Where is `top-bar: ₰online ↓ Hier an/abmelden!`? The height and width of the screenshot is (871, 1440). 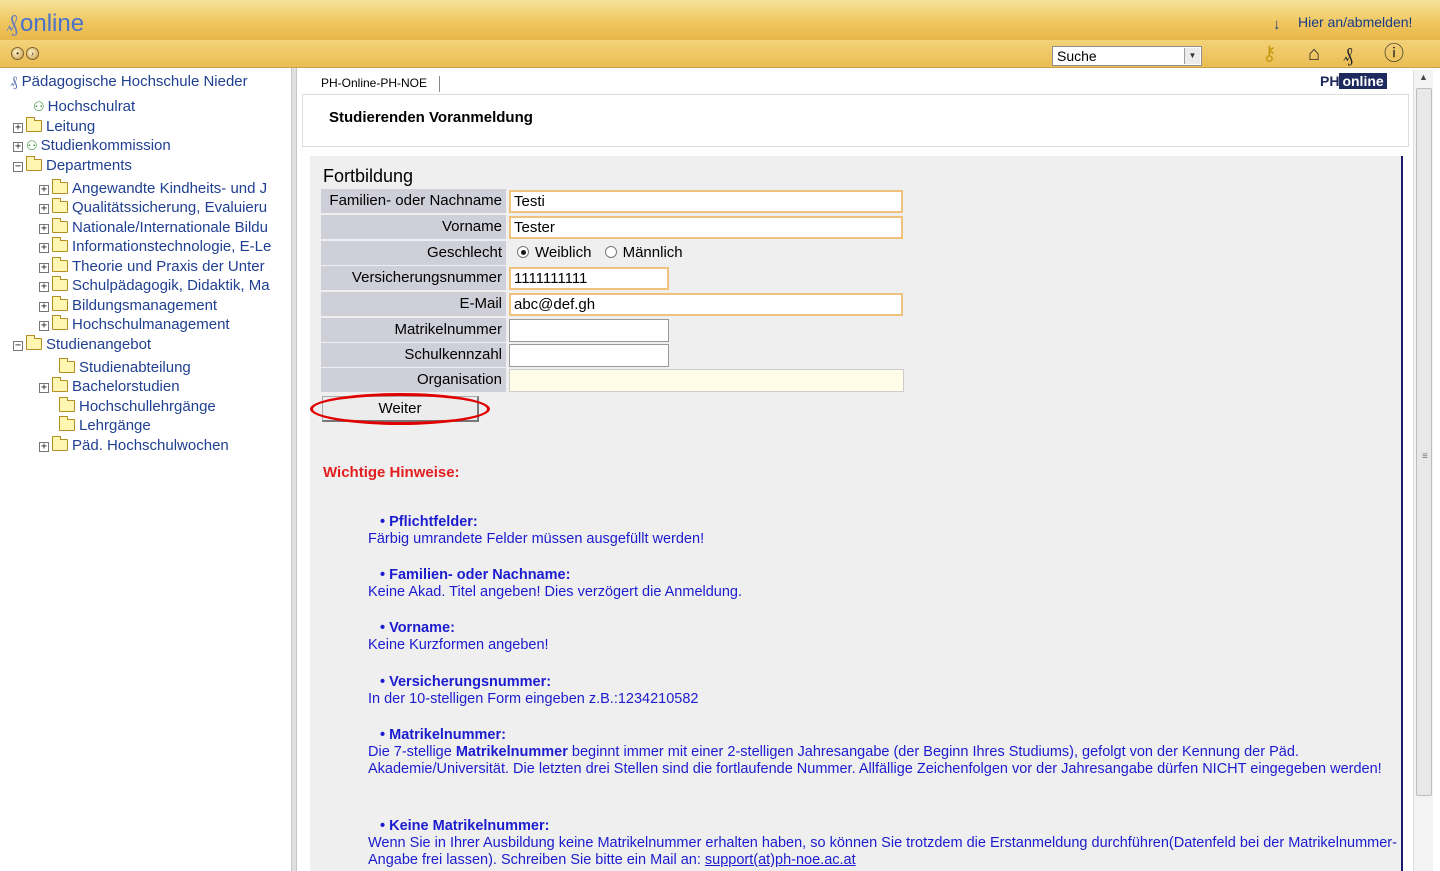
top-bar: ₰online ↓ Hier an/abmelden! is located at coordinates (720, 20).